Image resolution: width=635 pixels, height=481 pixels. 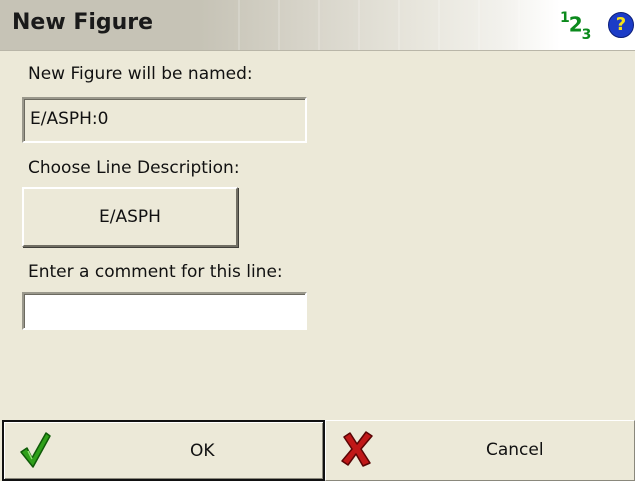 I want to click on title-bar: New Figure 123 ?, so click(x=317, y=25).